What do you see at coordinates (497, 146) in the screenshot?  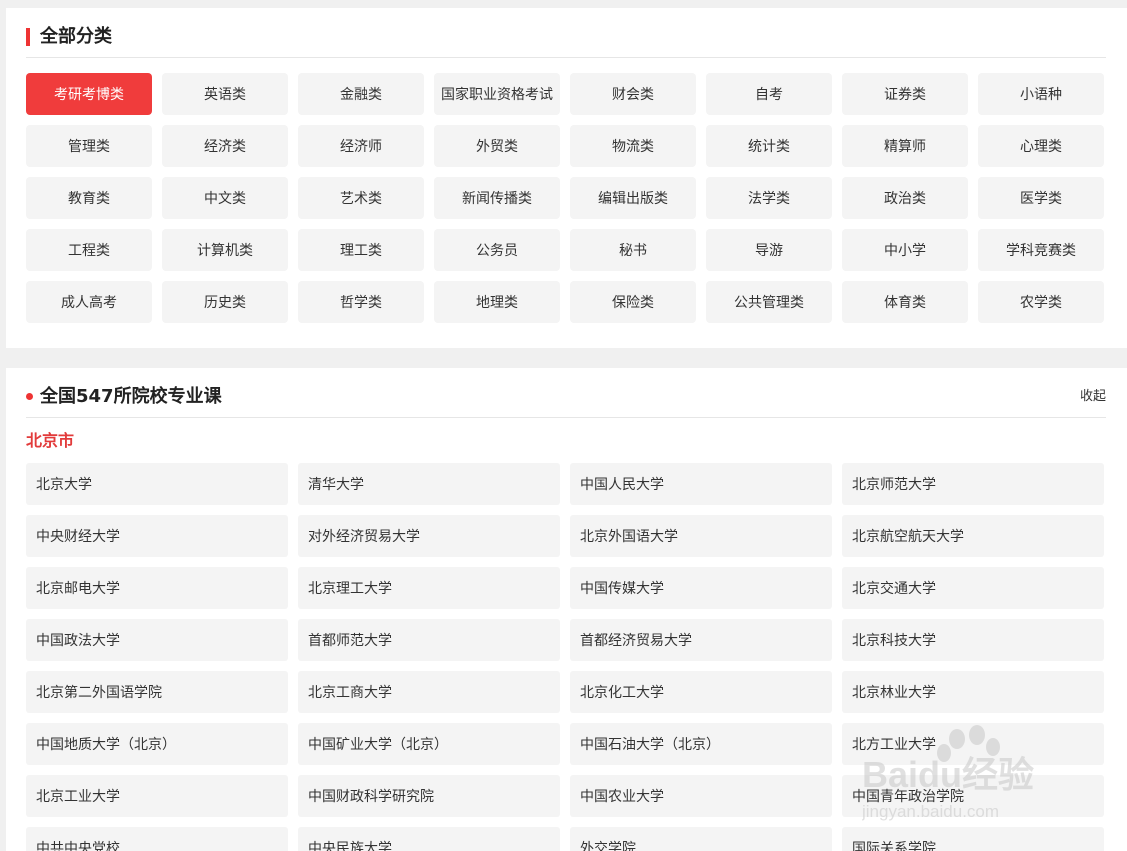 I see `category-button: 外贸类` at bounding box center [497, 146].